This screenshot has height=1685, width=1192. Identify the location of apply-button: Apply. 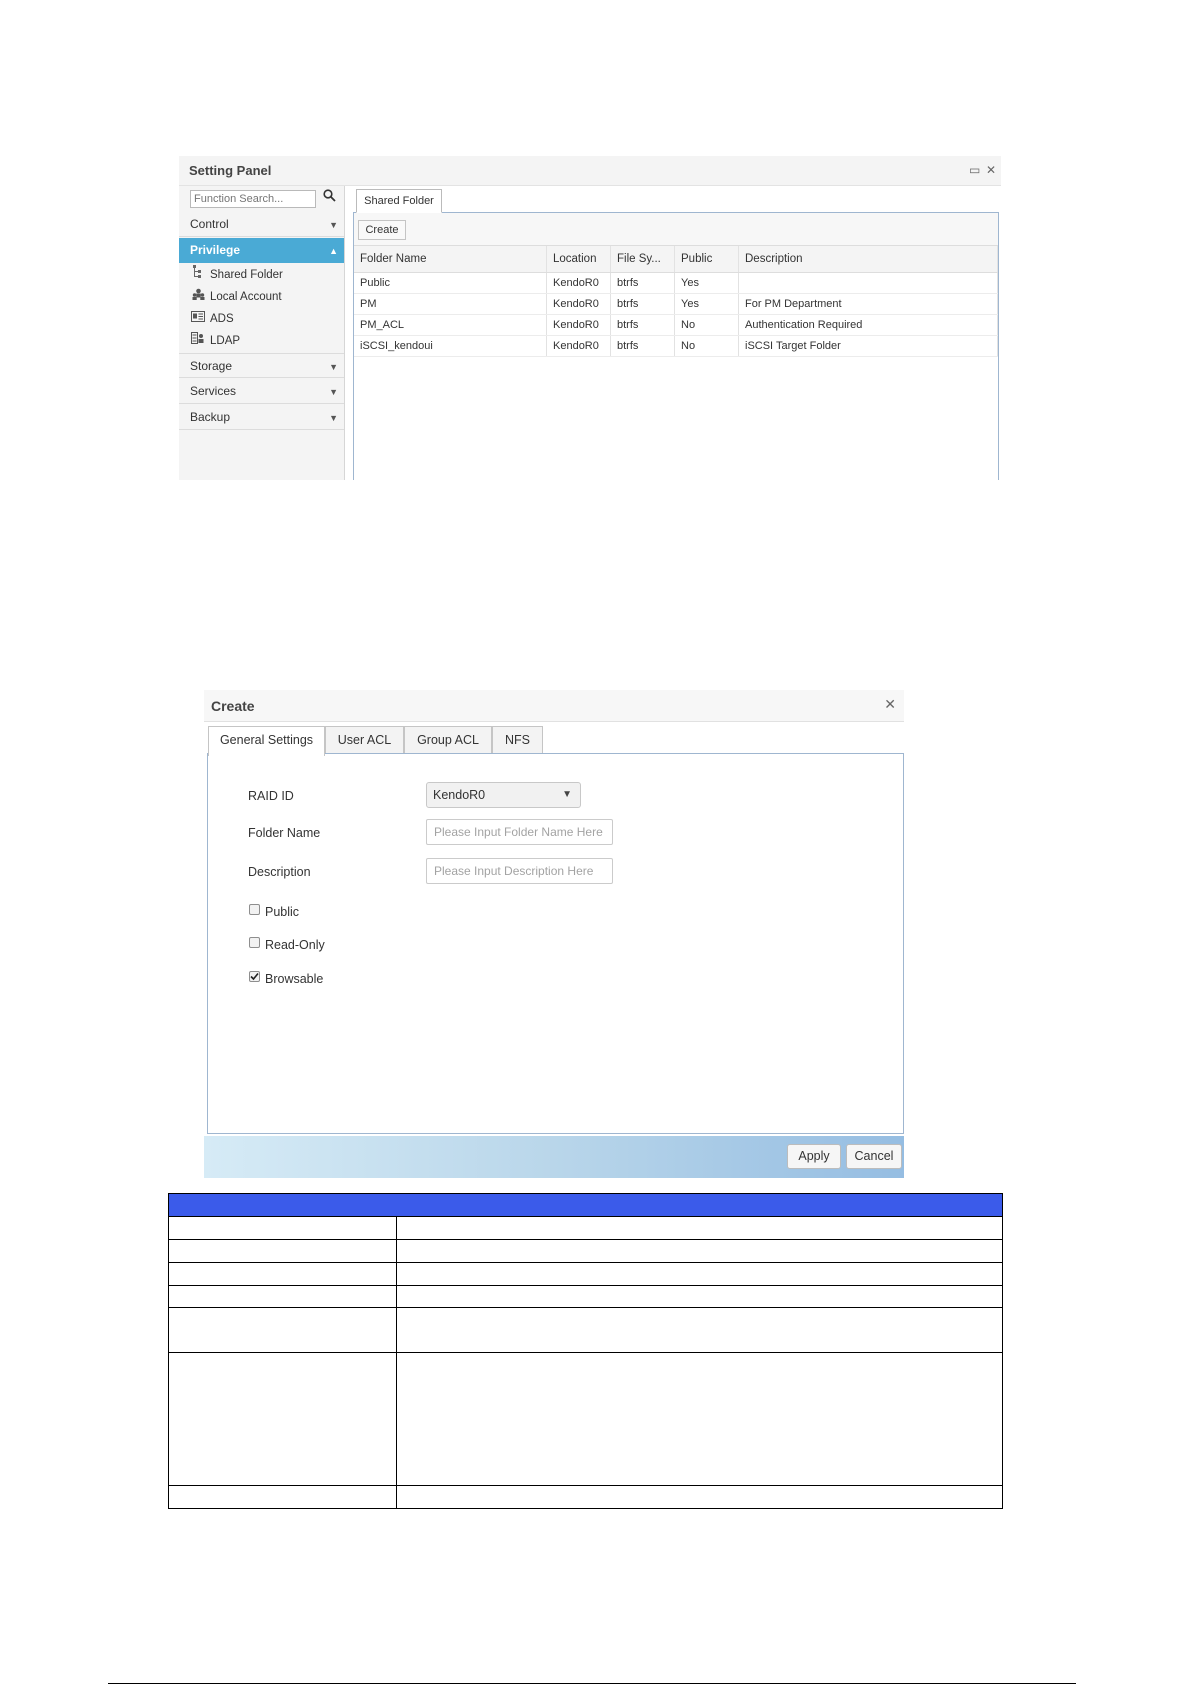
(814, 1156).